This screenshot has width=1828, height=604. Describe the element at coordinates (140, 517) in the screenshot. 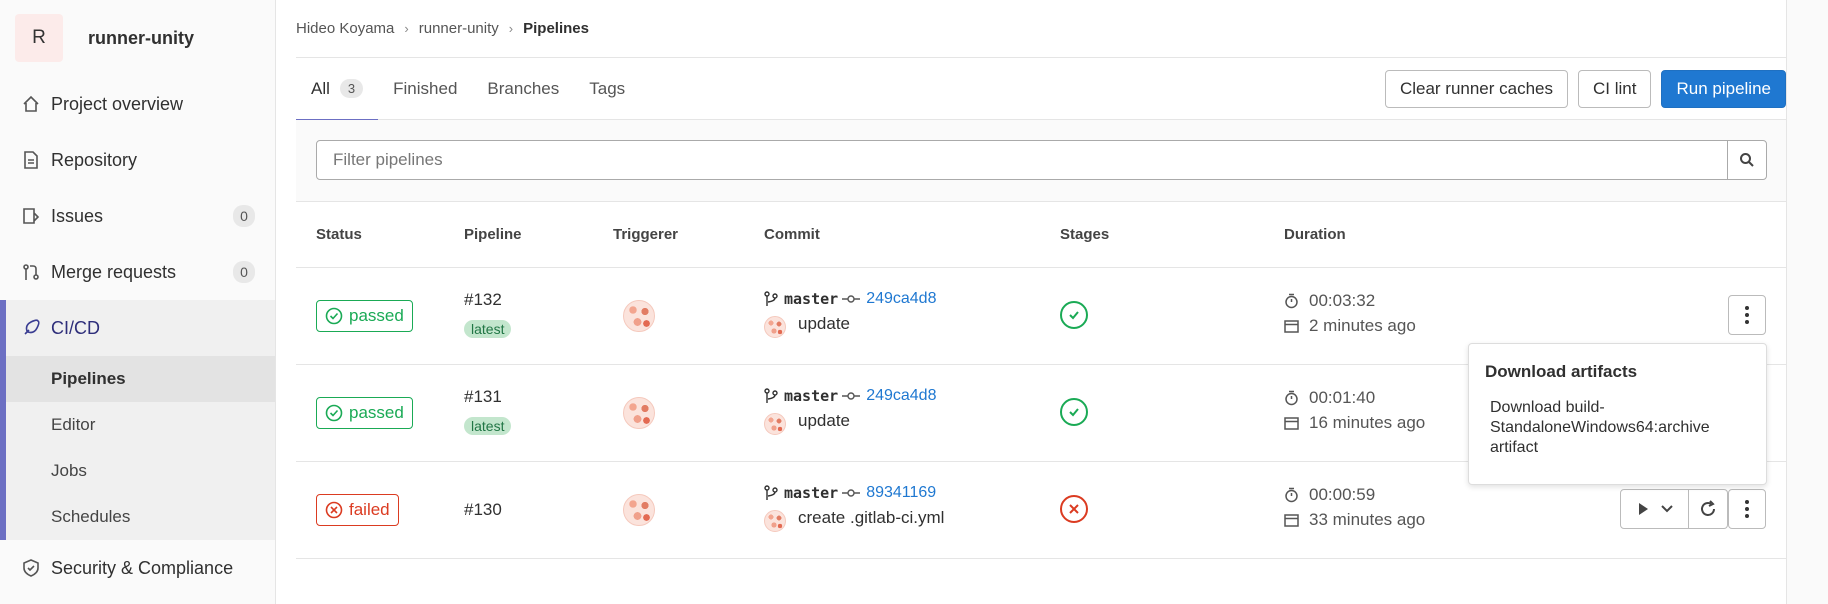

I see `sidebar-subitem-schedules: Schedules` at that location.